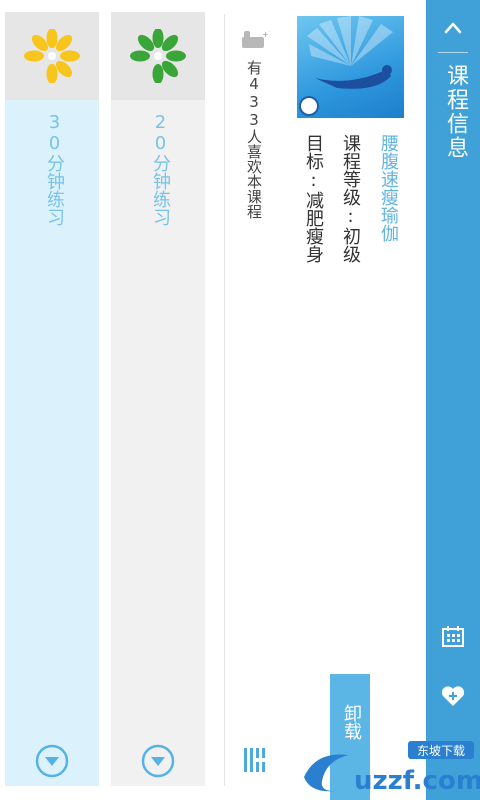  What do you see at coordinates (266, 34) in the screenshot?
I see `svg-text: +1` at bounding box center [266, 34].